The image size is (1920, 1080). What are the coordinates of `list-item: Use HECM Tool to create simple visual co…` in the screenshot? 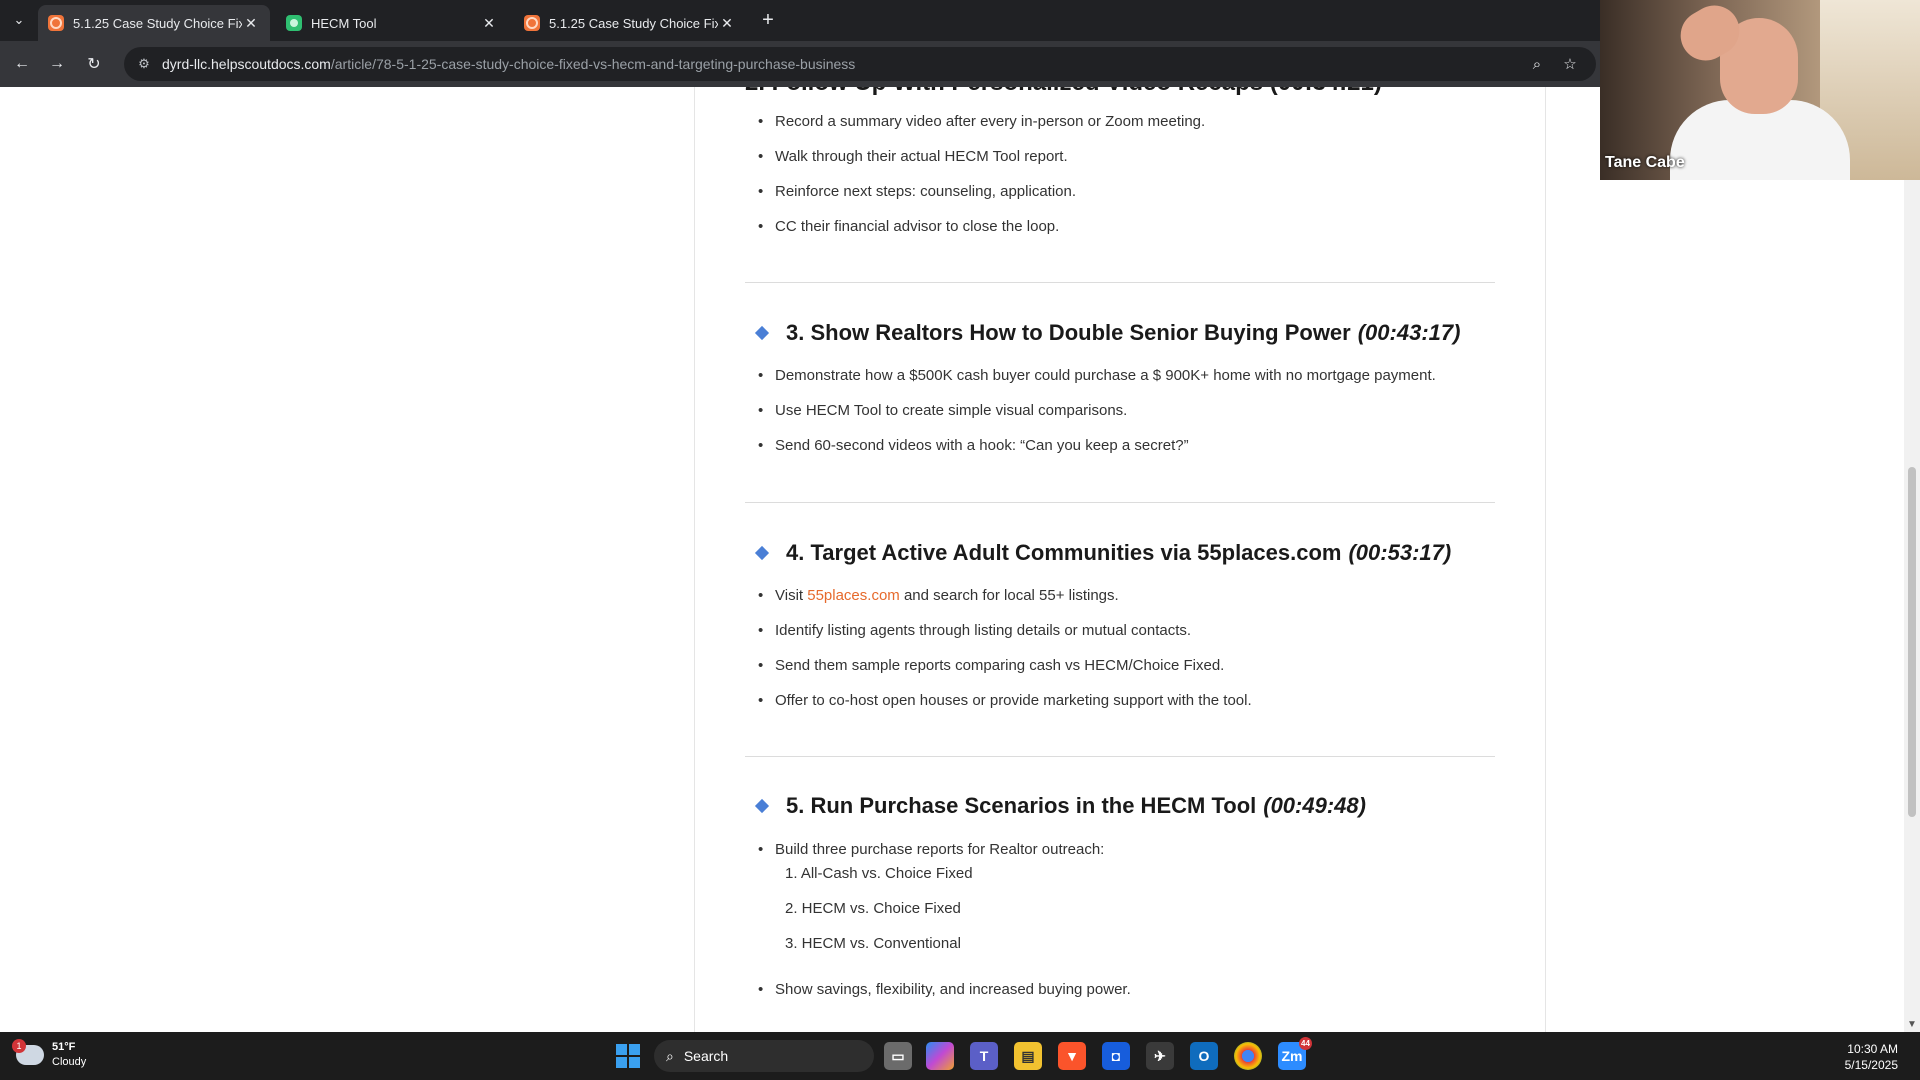 It's located at (1097, 418).